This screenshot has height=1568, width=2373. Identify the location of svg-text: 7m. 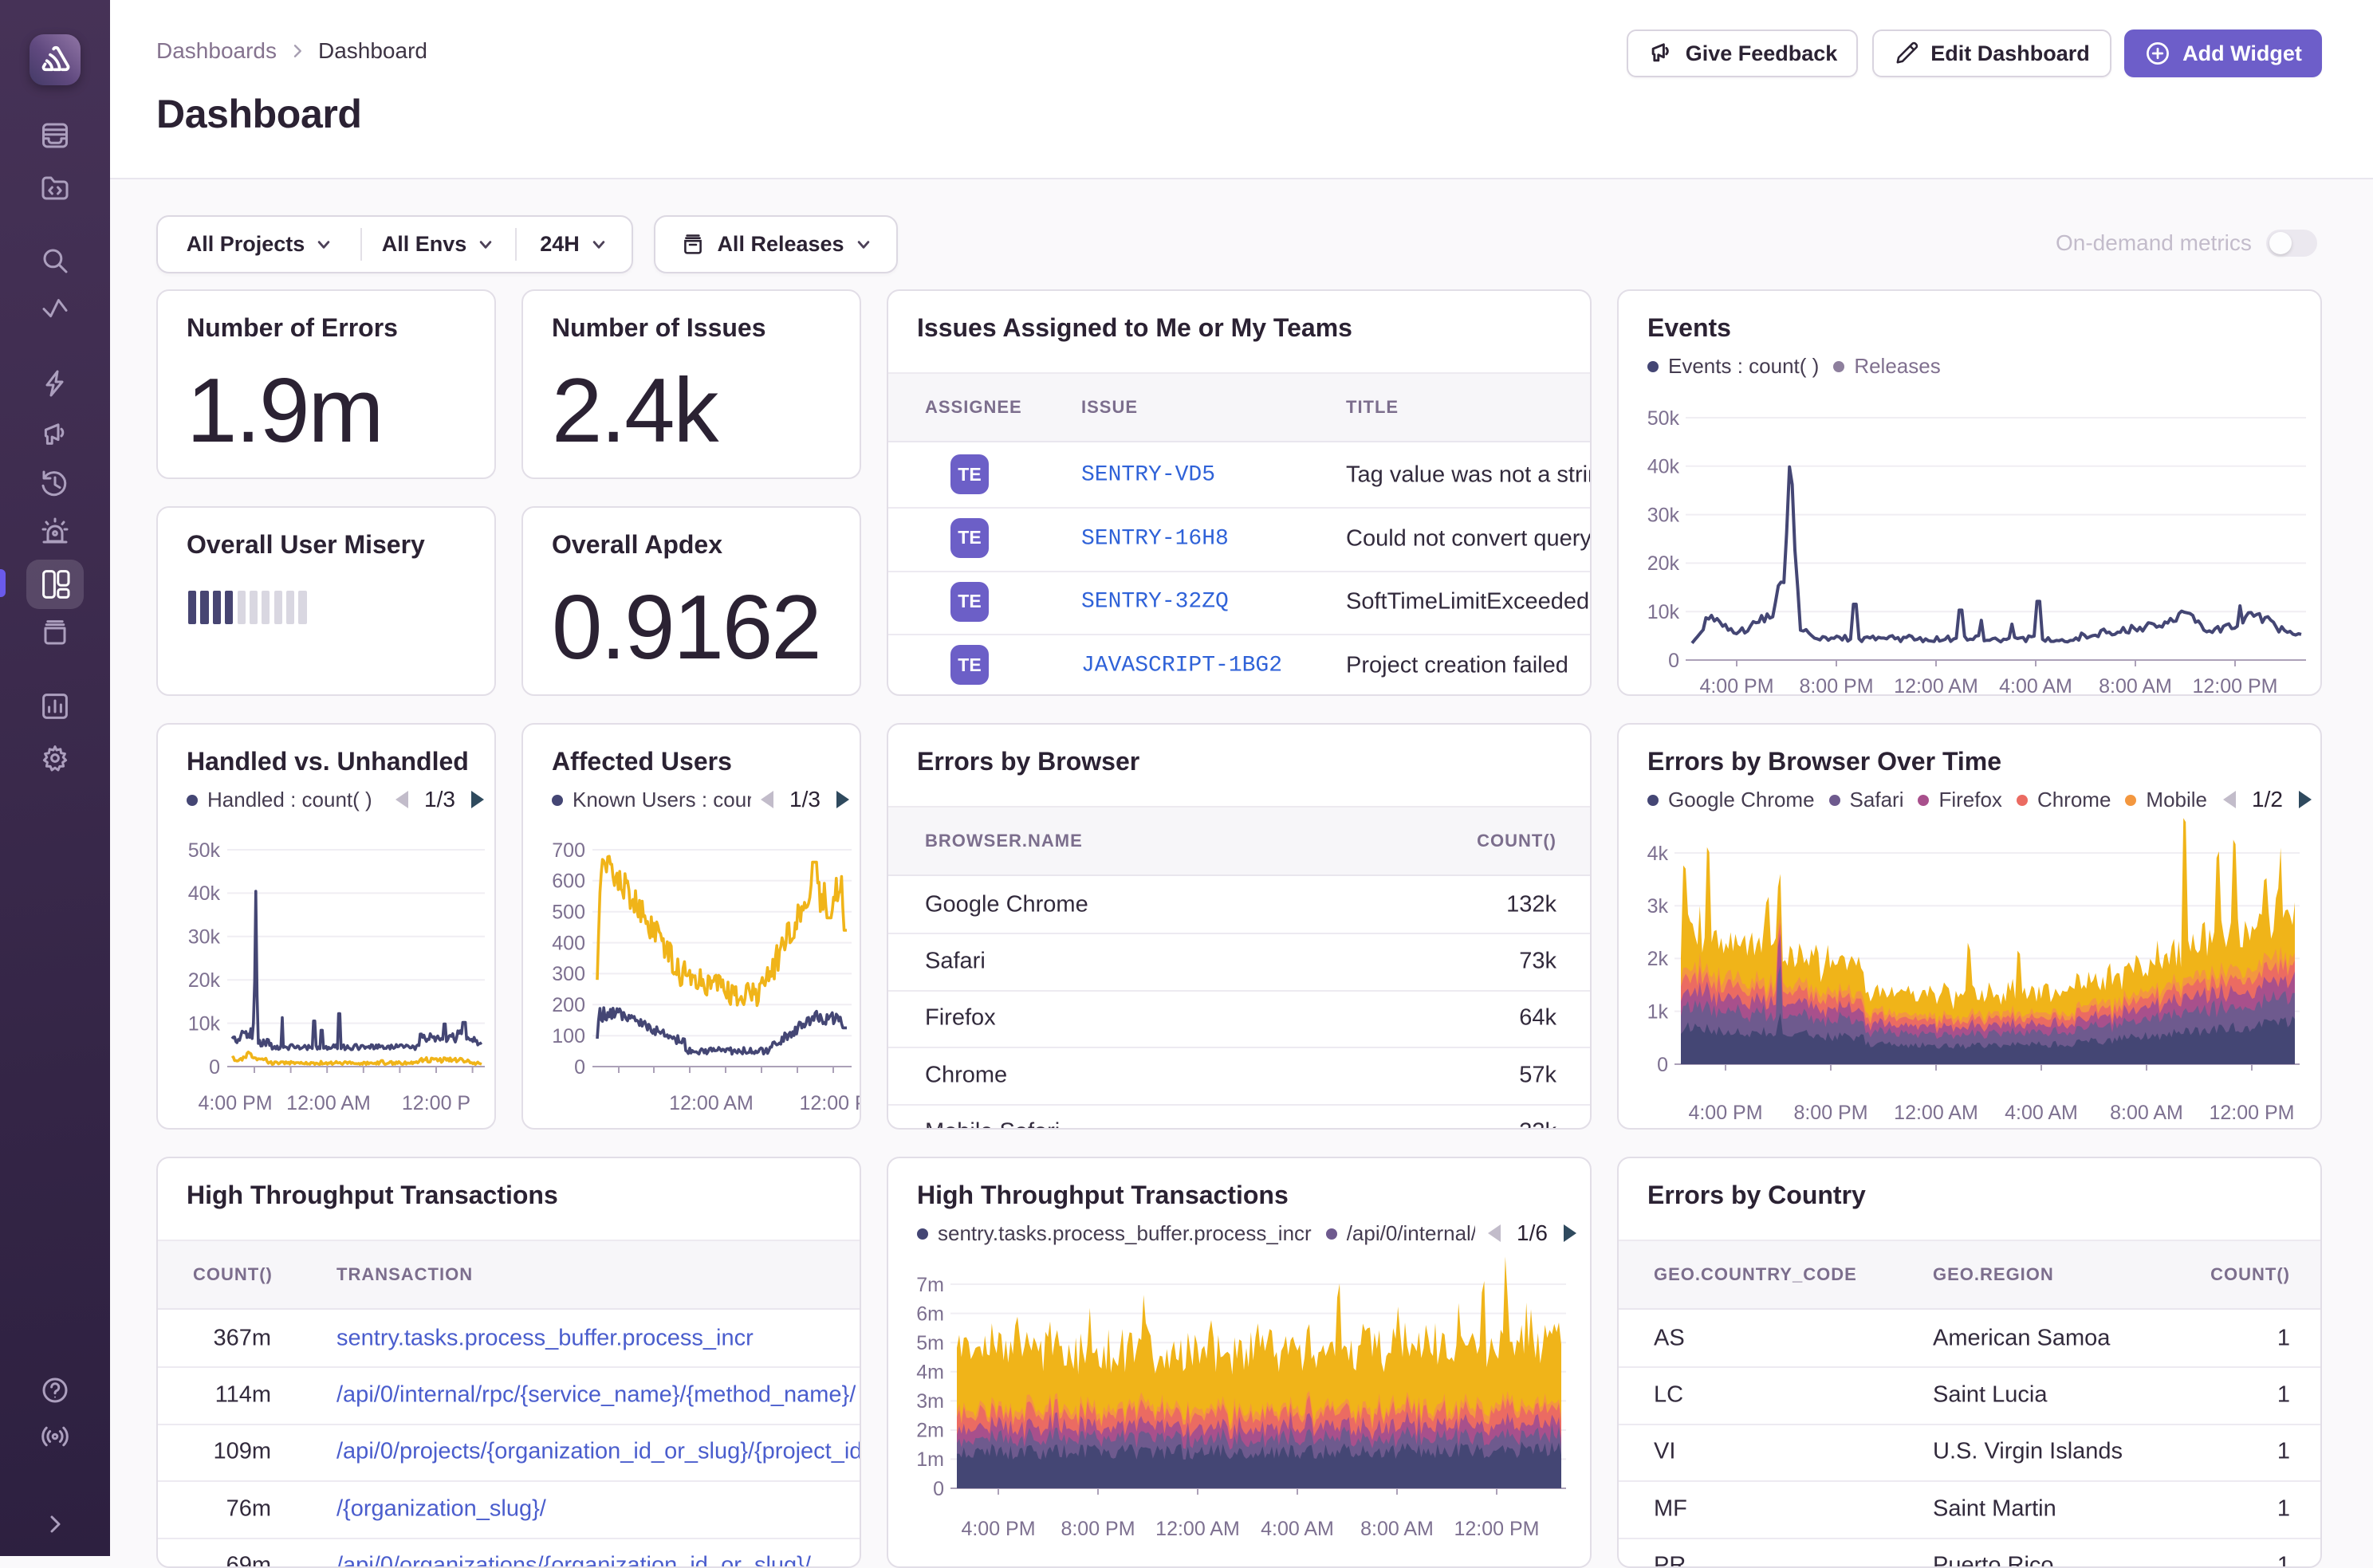
(930, 1285).